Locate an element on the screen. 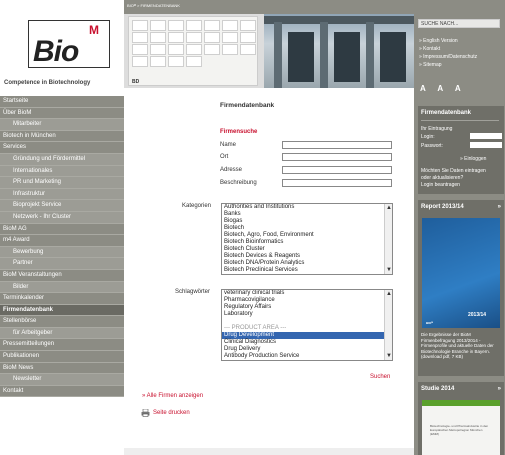 The width and height of the screenshot is (505, 455). printer-icon is located at coordinates (145, 413).